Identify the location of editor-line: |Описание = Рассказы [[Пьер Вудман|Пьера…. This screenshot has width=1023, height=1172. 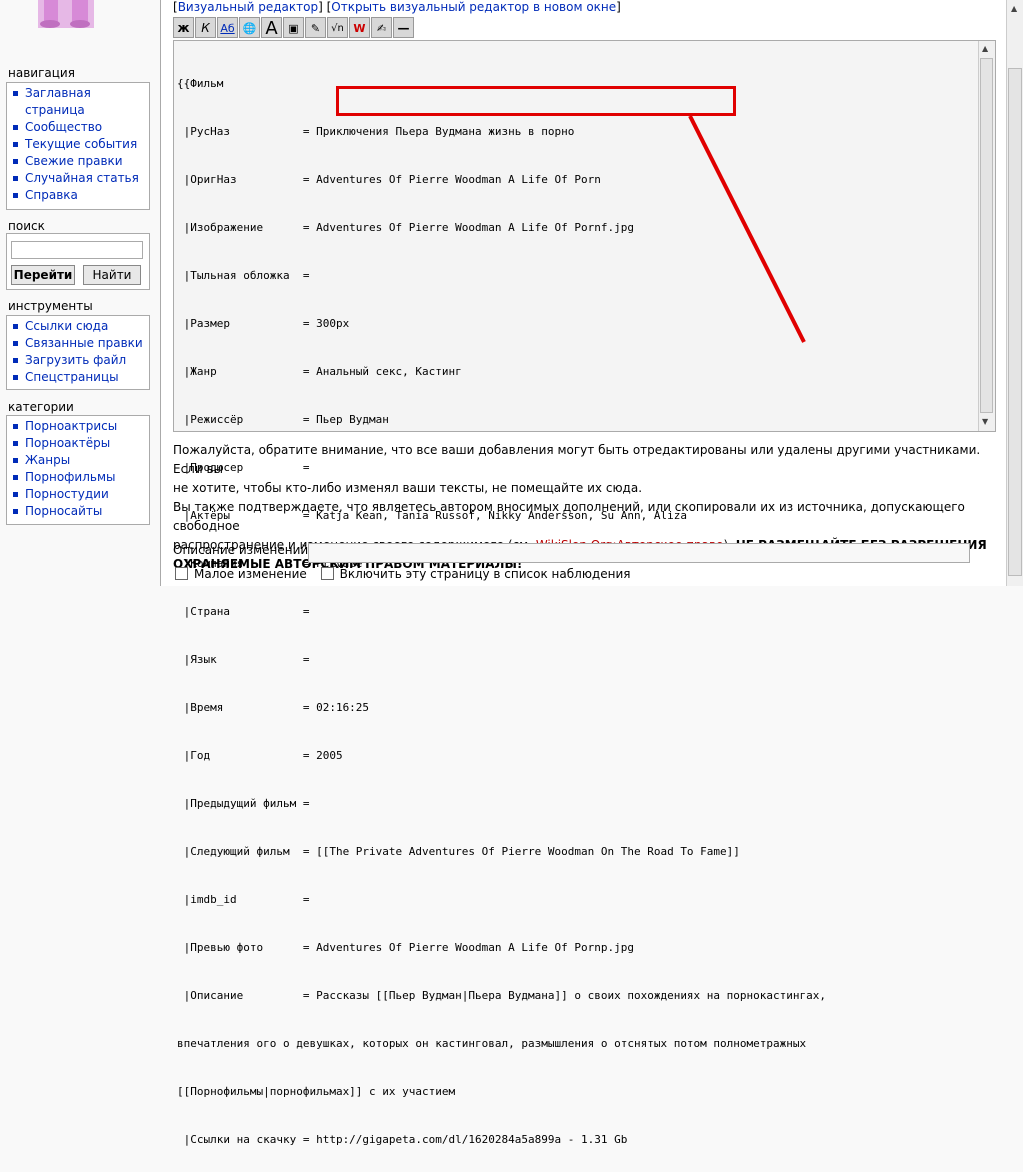
(502, 995).